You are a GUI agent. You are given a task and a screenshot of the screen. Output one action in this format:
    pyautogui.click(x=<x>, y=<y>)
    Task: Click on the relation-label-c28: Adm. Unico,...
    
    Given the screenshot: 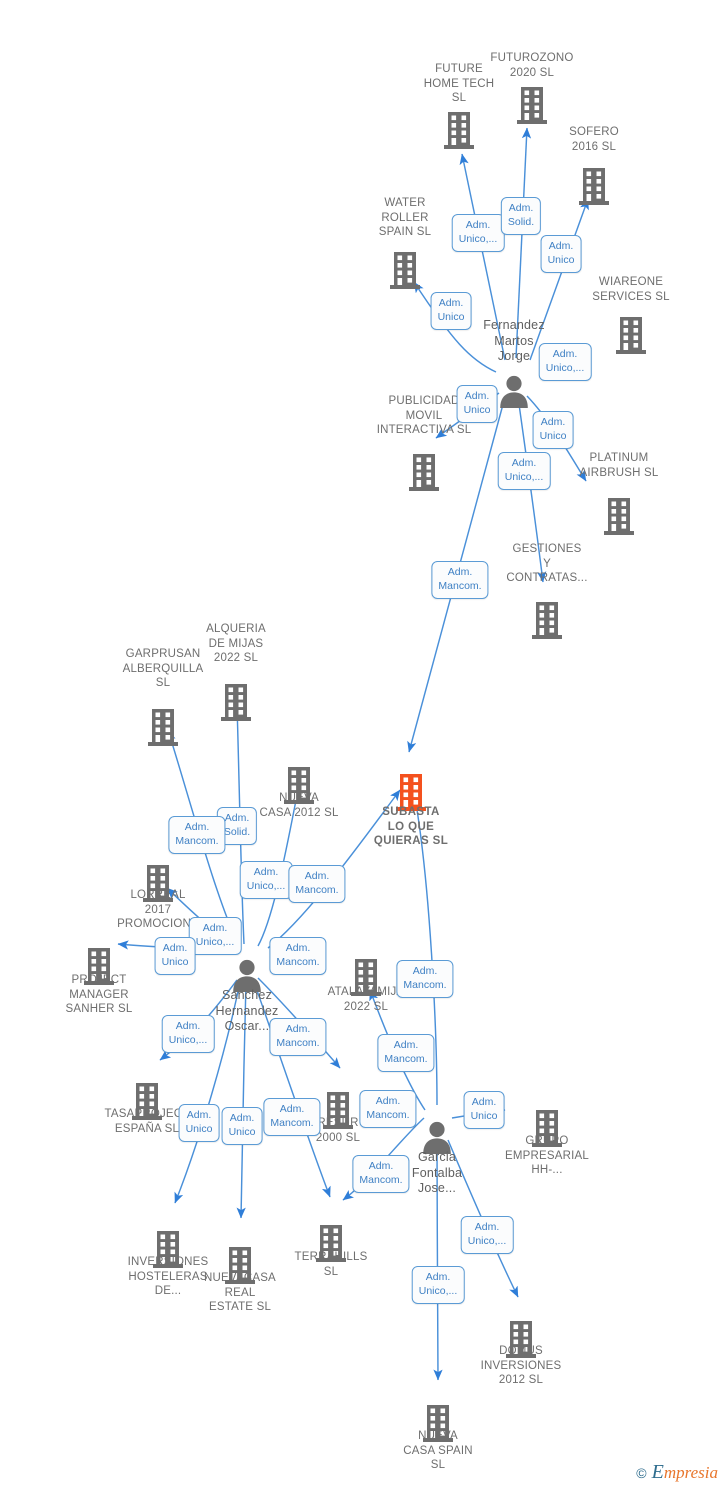 What is the action you would take?
    pyautogui.click(x=438, y=1285)
    